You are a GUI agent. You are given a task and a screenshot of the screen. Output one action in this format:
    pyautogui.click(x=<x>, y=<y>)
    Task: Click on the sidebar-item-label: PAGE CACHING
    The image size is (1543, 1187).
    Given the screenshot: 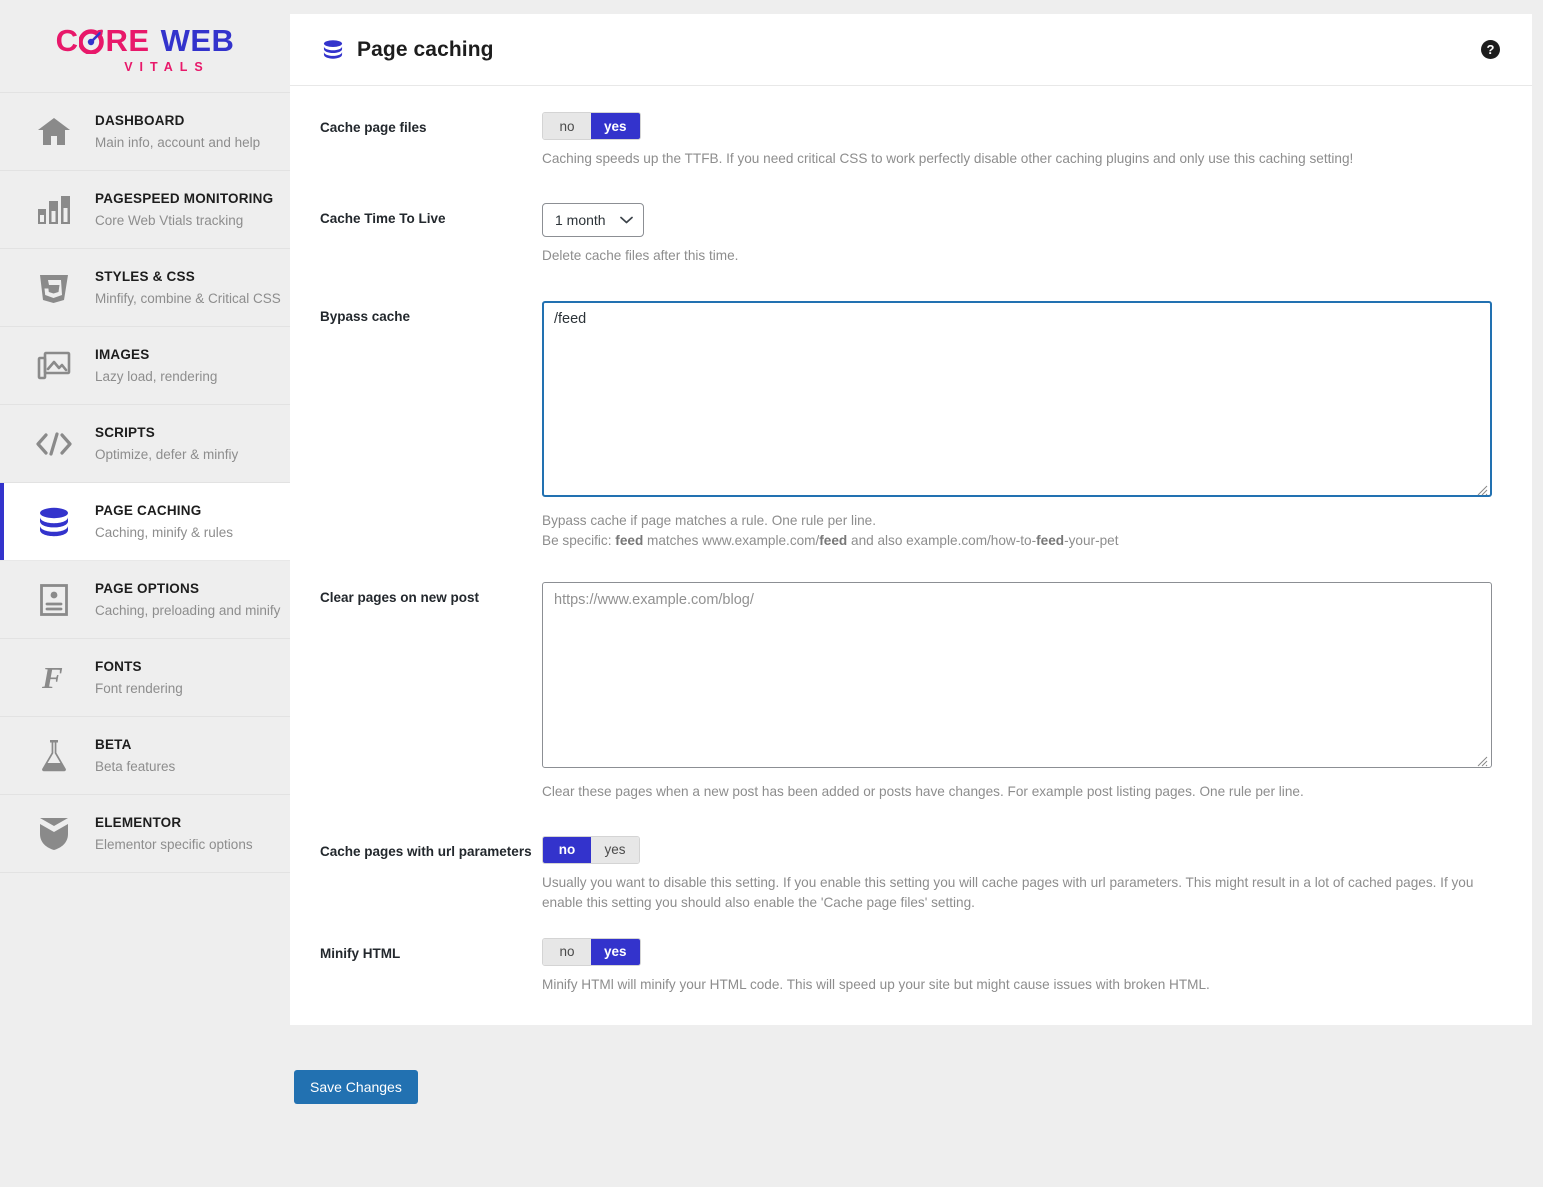 What is the action you would take?
    pyautogui.click(x=148, y=510)
    